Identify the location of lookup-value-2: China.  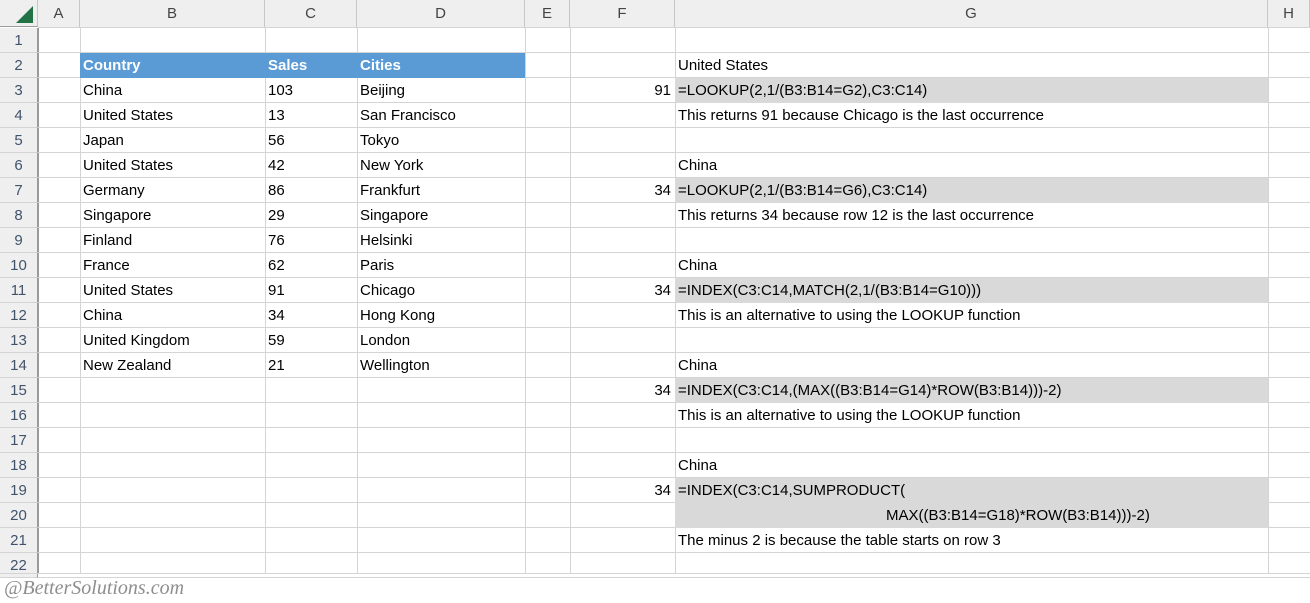
(698, 165).